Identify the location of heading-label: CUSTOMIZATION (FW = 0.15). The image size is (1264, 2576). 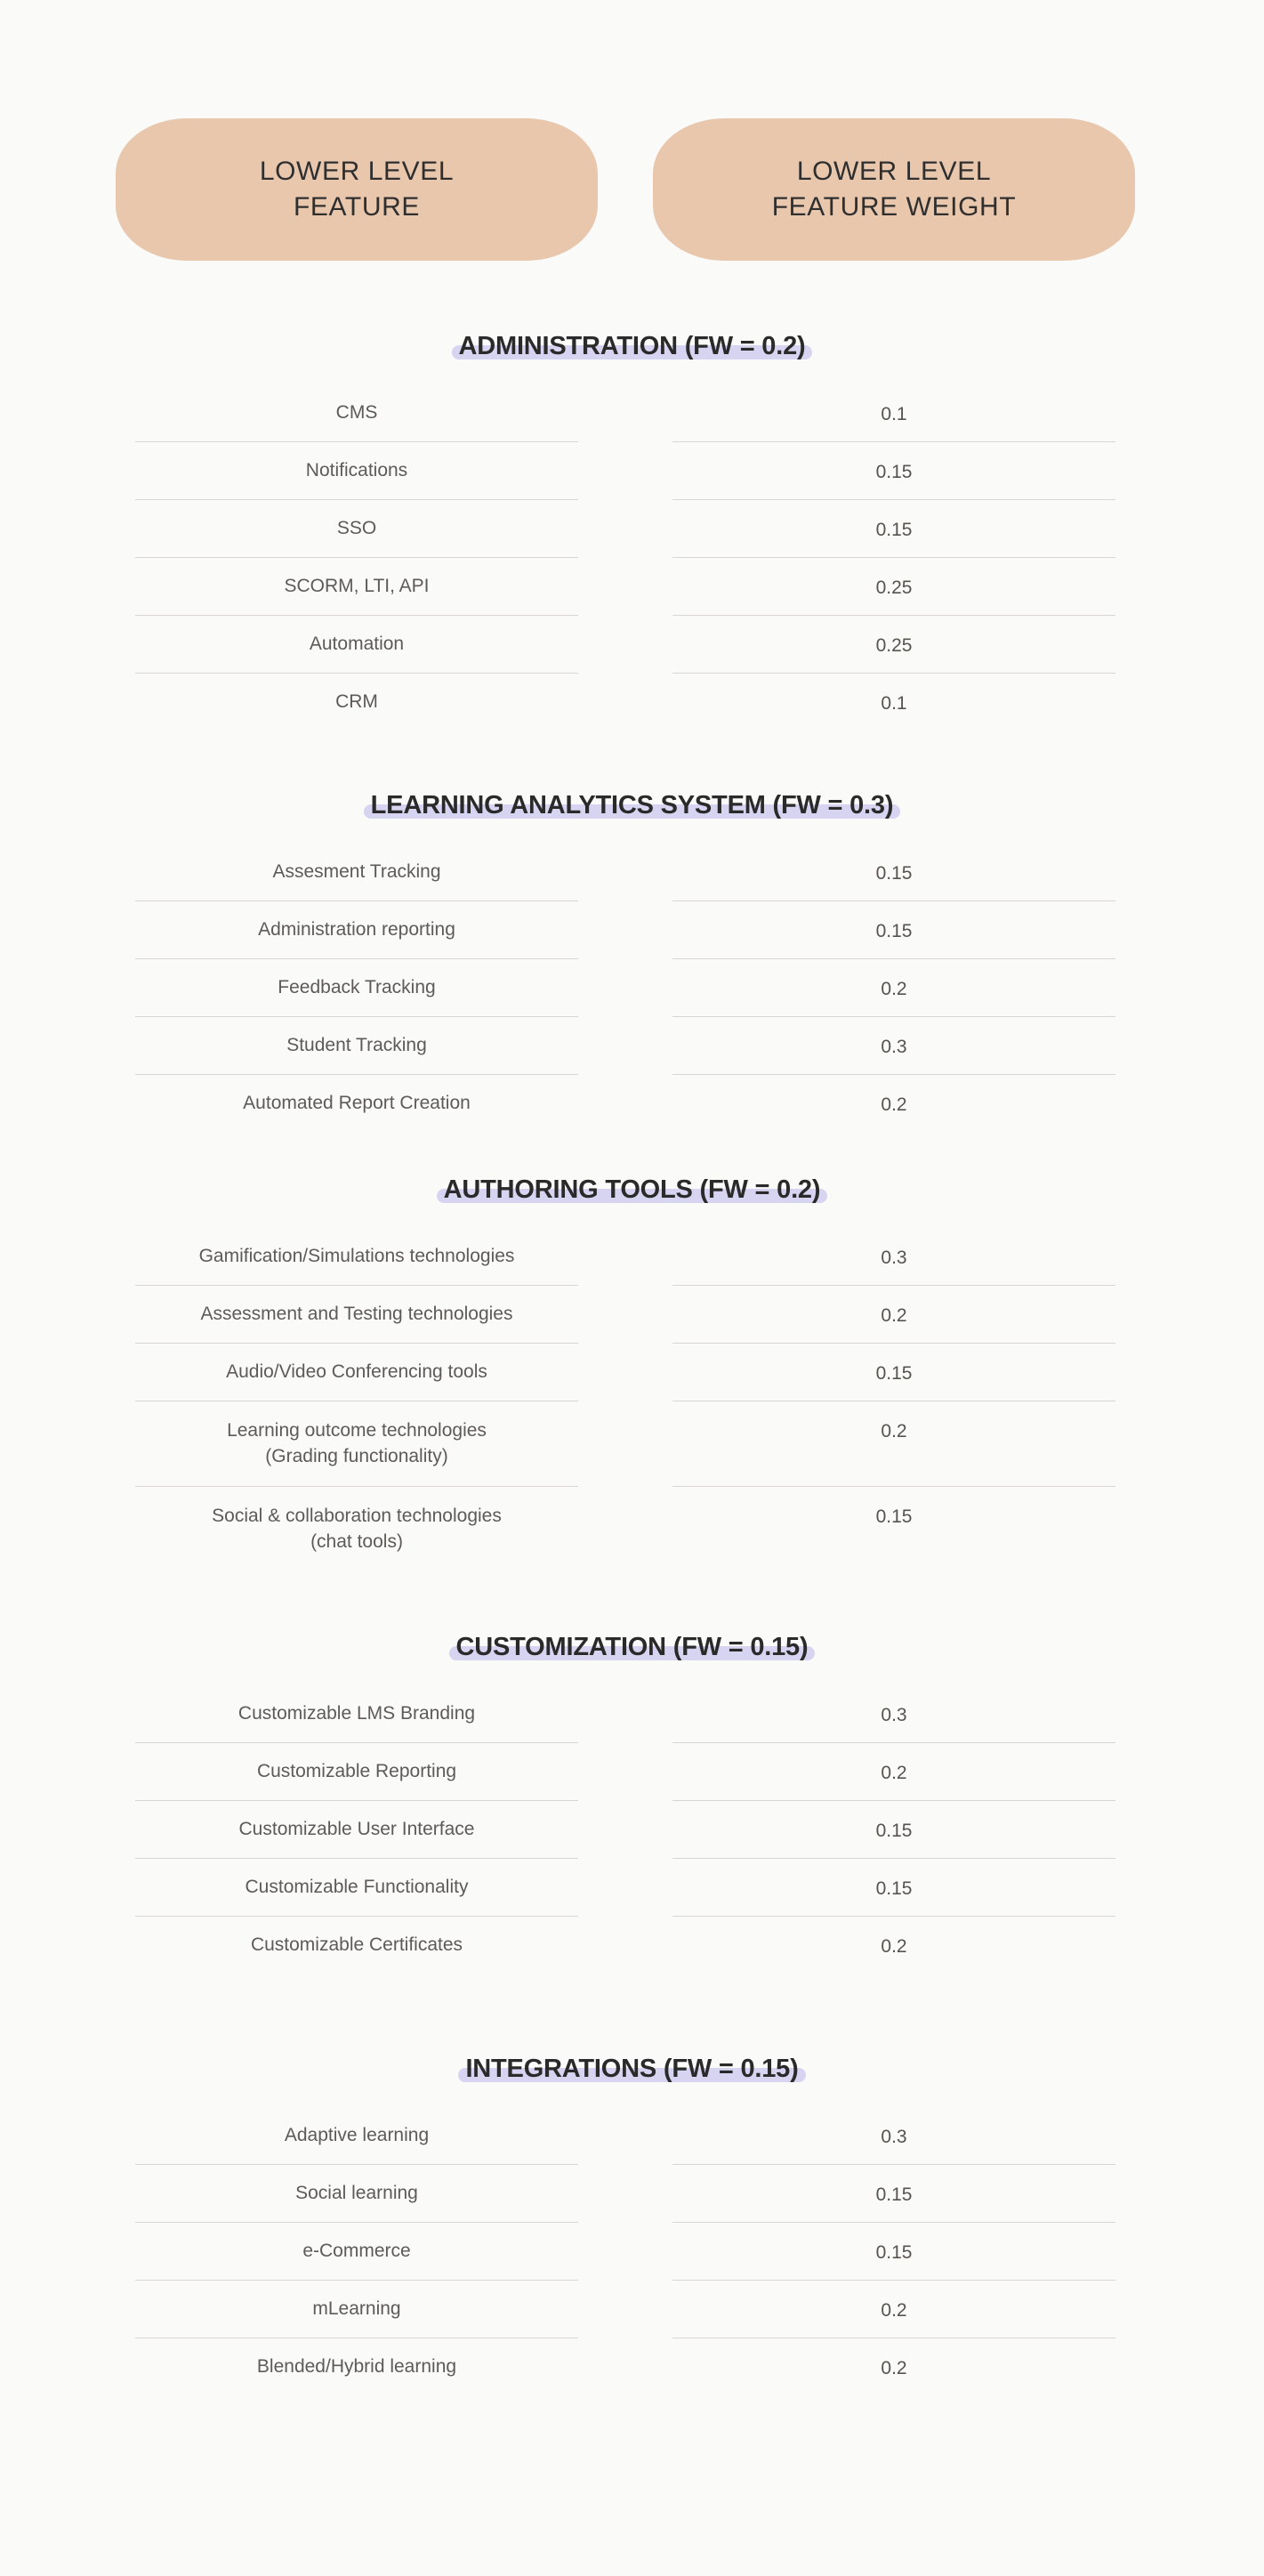
(632, 1647).